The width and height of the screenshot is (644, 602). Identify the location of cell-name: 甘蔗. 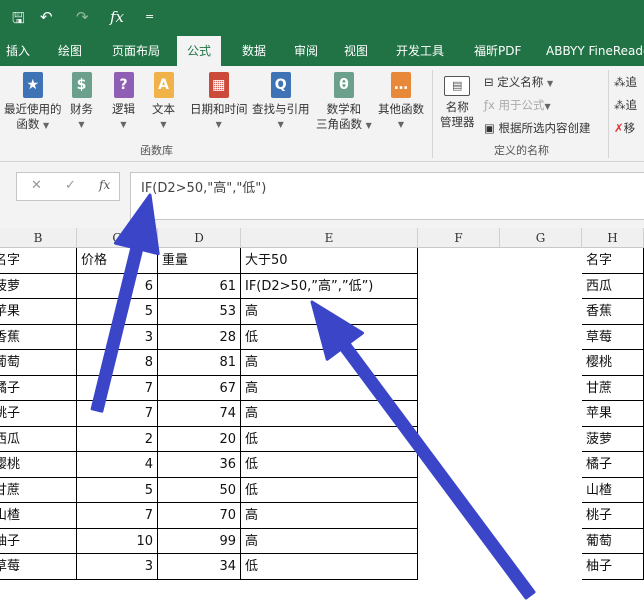
(38, 490).